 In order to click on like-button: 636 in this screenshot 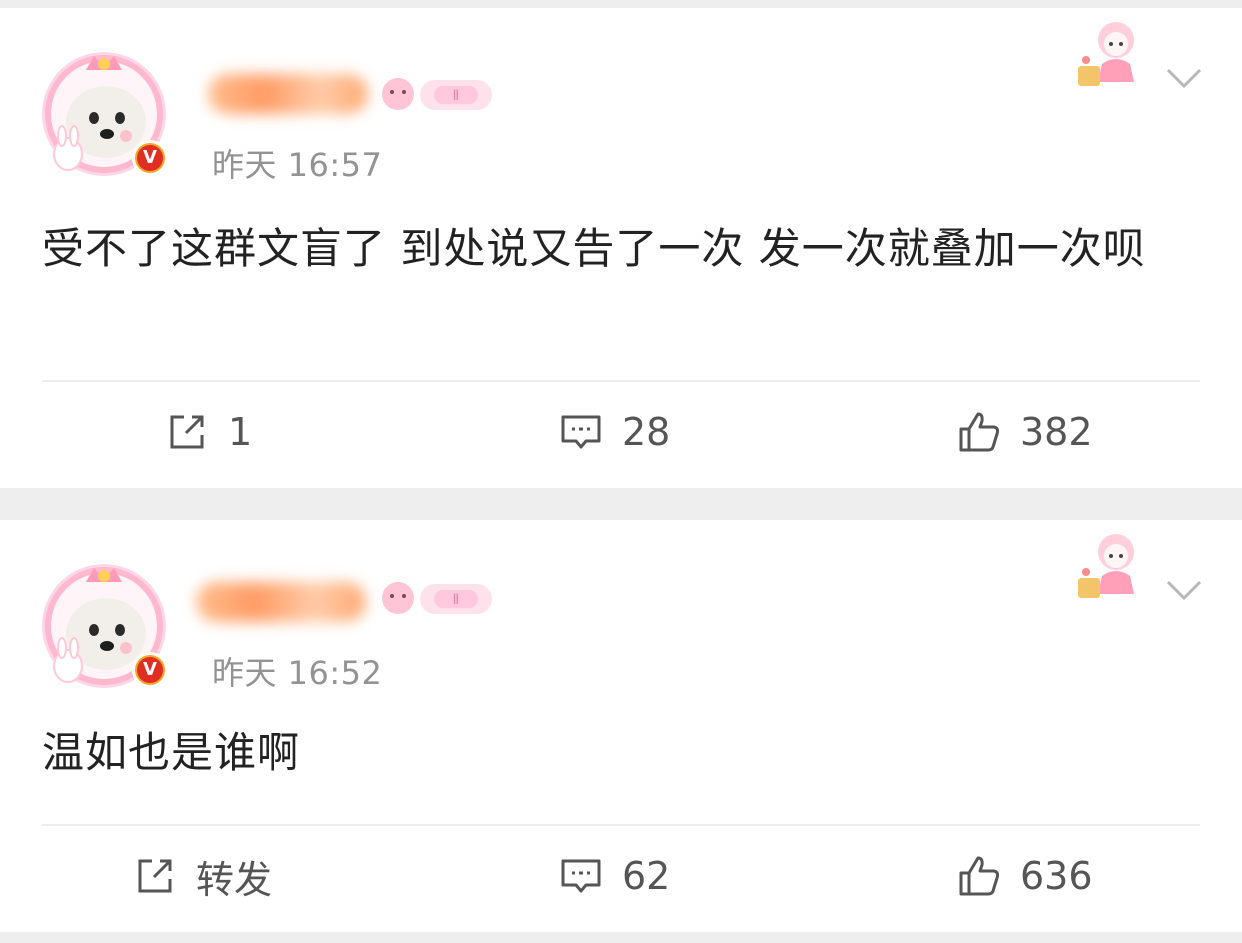, I will do `click(1024, 876)`.